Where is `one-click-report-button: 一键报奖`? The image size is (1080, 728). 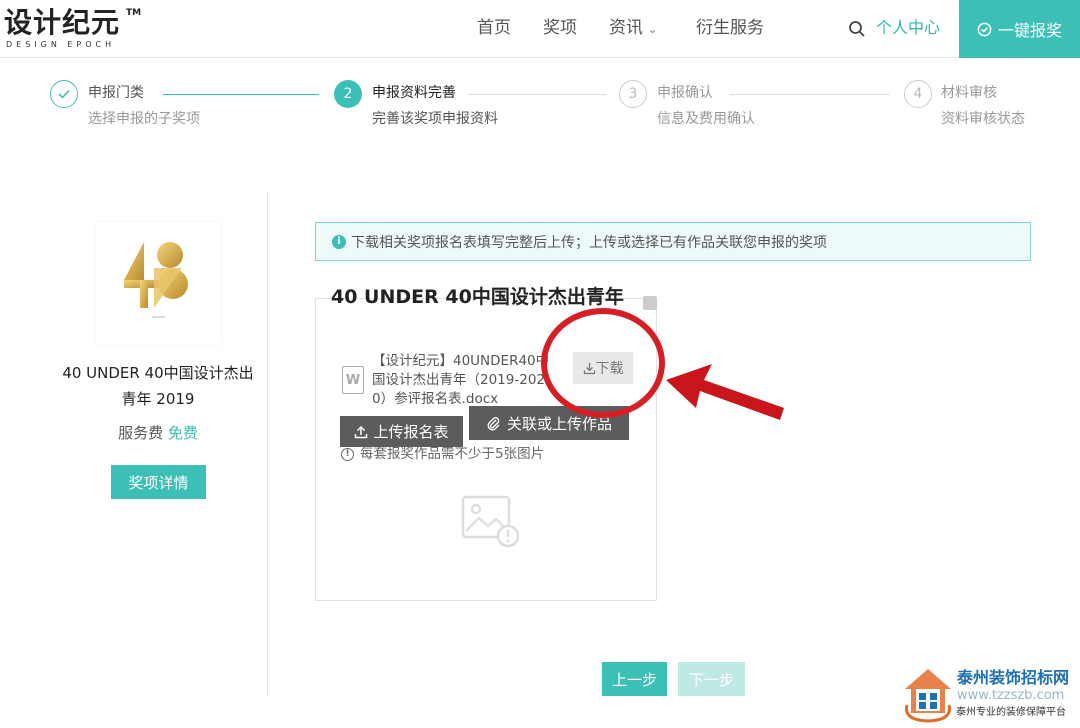 one-click-report-button: 一键报奖 is located at coordinates (1019, 29).